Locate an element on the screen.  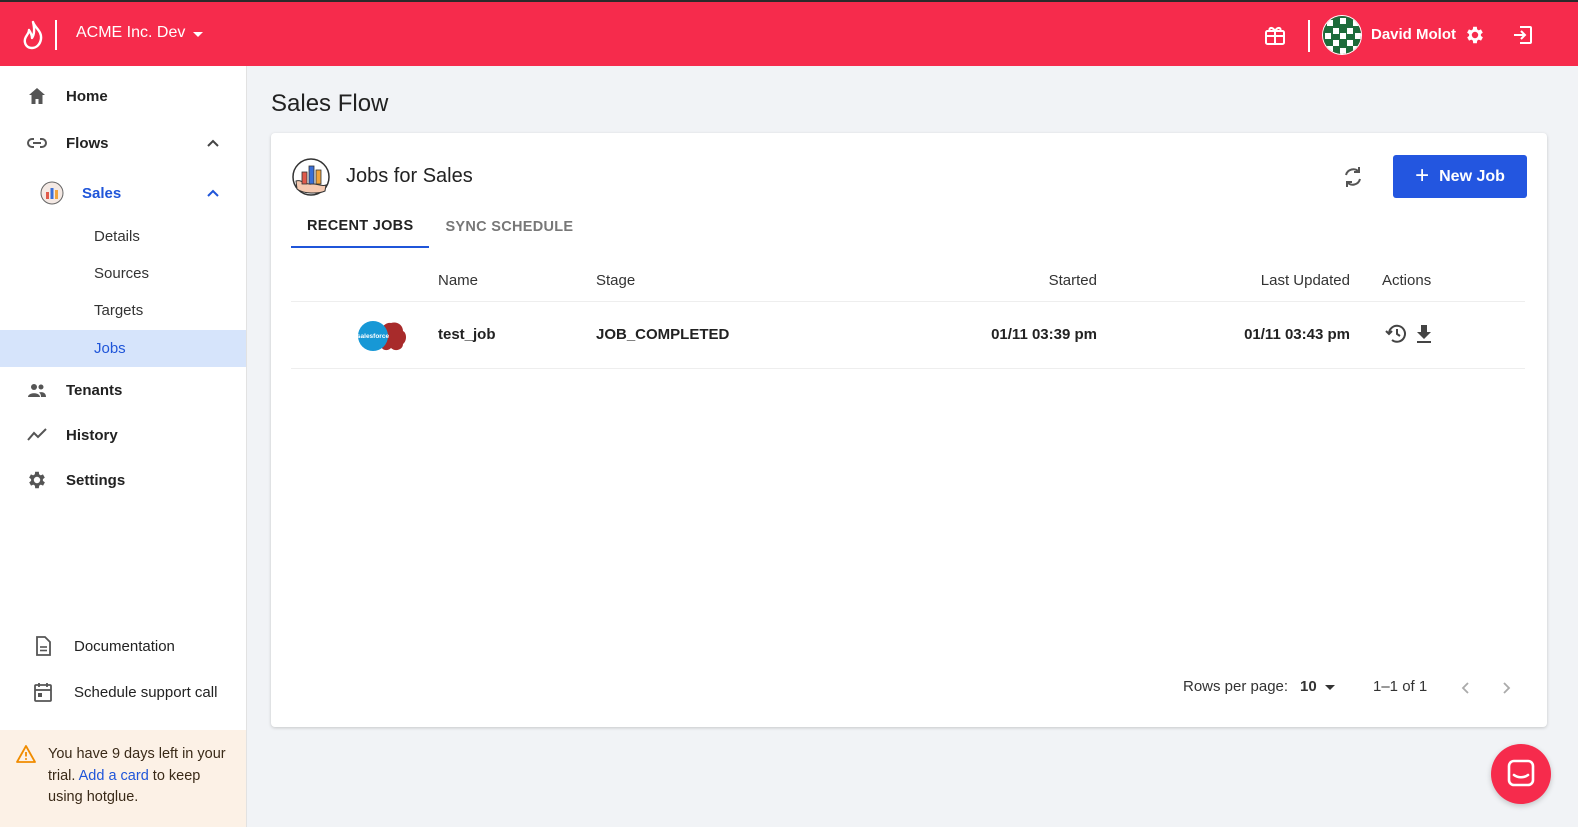
org-name: ACME Inc. Dev is located at coordinates (131, 32).